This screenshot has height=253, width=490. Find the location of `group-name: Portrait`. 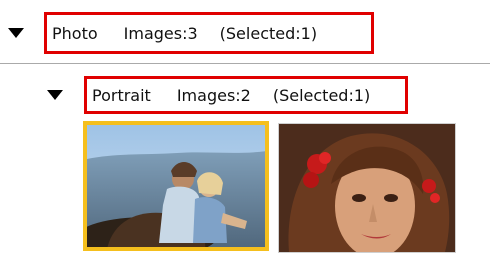

group-name: Portrait is located at coordinates (121, 95).